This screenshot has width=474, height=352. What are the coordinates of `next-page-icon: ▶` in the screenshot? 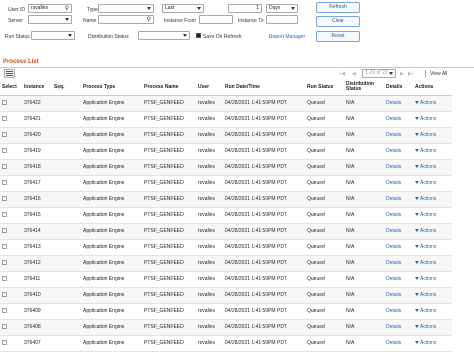 It's located at (402, 74).